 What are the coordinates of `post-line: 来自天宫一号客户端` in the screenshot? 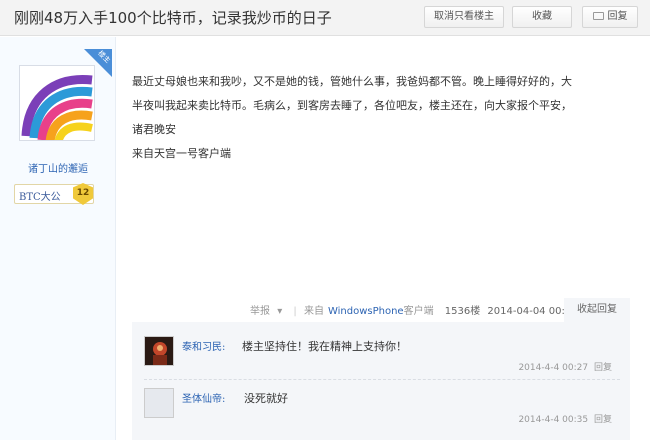 It's located at (181, 153).